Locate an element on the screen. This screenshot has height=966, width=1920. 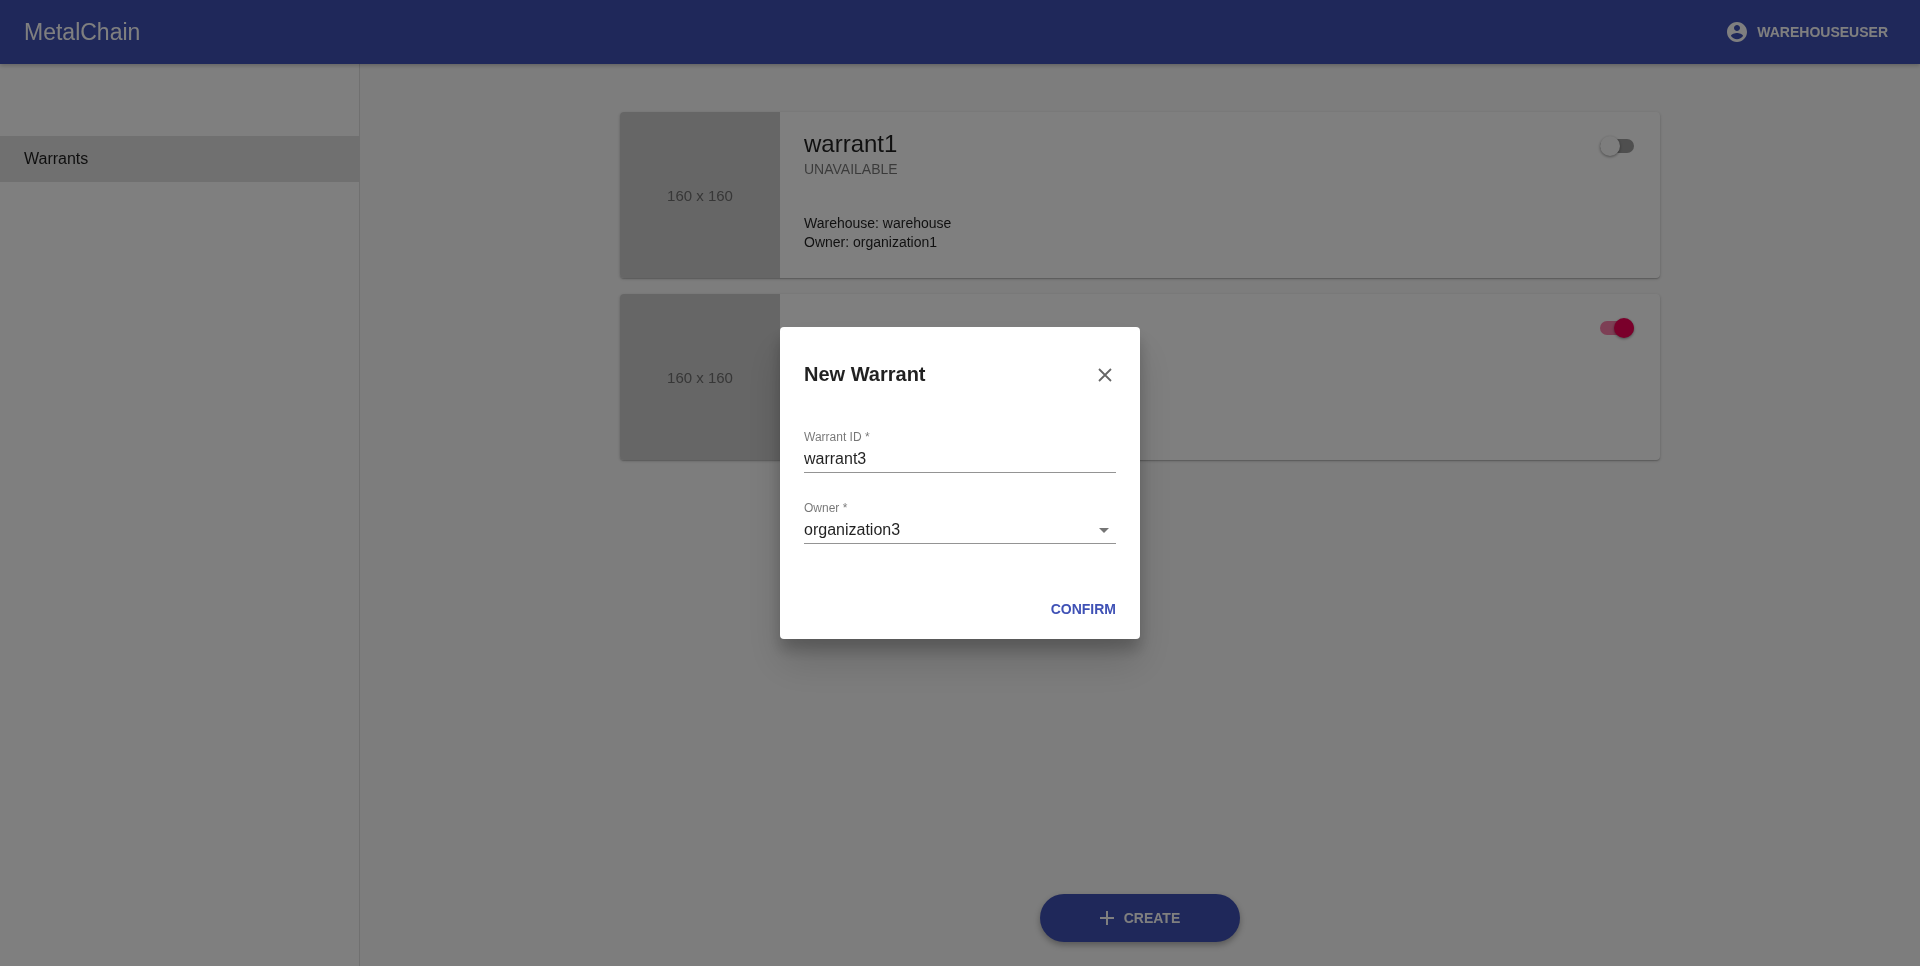
dropdown-arrow-icon is located at coordinates (1104, 530).